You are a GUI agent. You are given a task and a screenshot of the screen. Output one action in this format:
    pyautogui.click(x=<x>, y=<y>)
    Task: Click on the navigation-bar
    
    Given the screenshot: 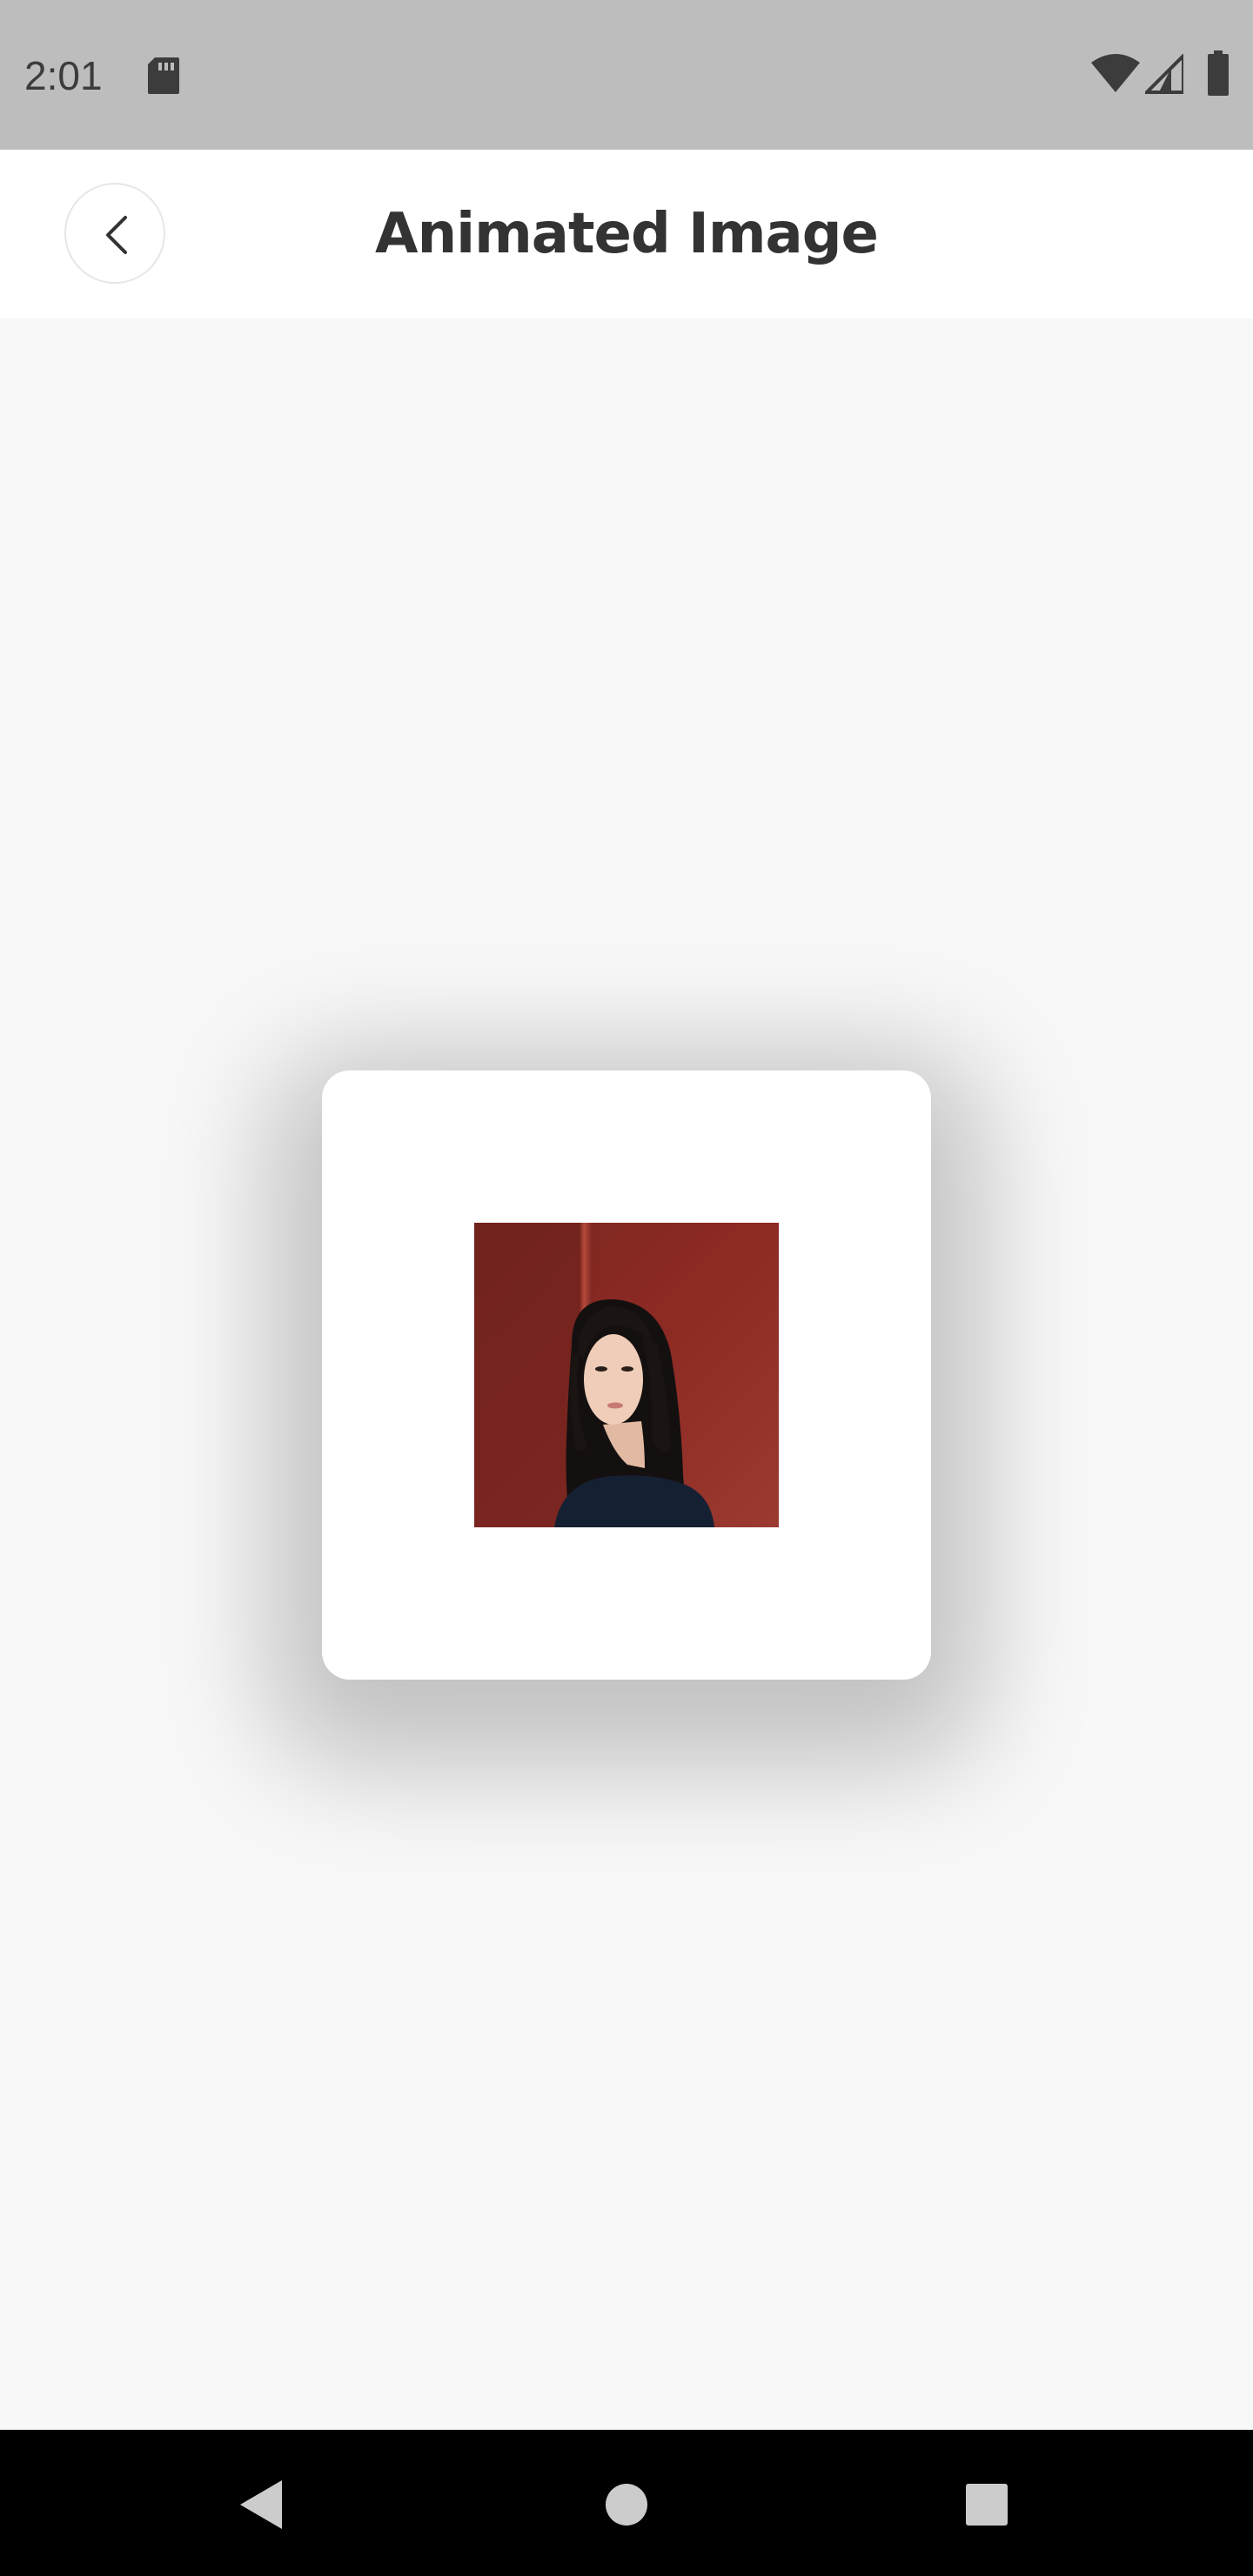 What is the action you would take?
    pyautogui.click(x=626, y=2503)
    